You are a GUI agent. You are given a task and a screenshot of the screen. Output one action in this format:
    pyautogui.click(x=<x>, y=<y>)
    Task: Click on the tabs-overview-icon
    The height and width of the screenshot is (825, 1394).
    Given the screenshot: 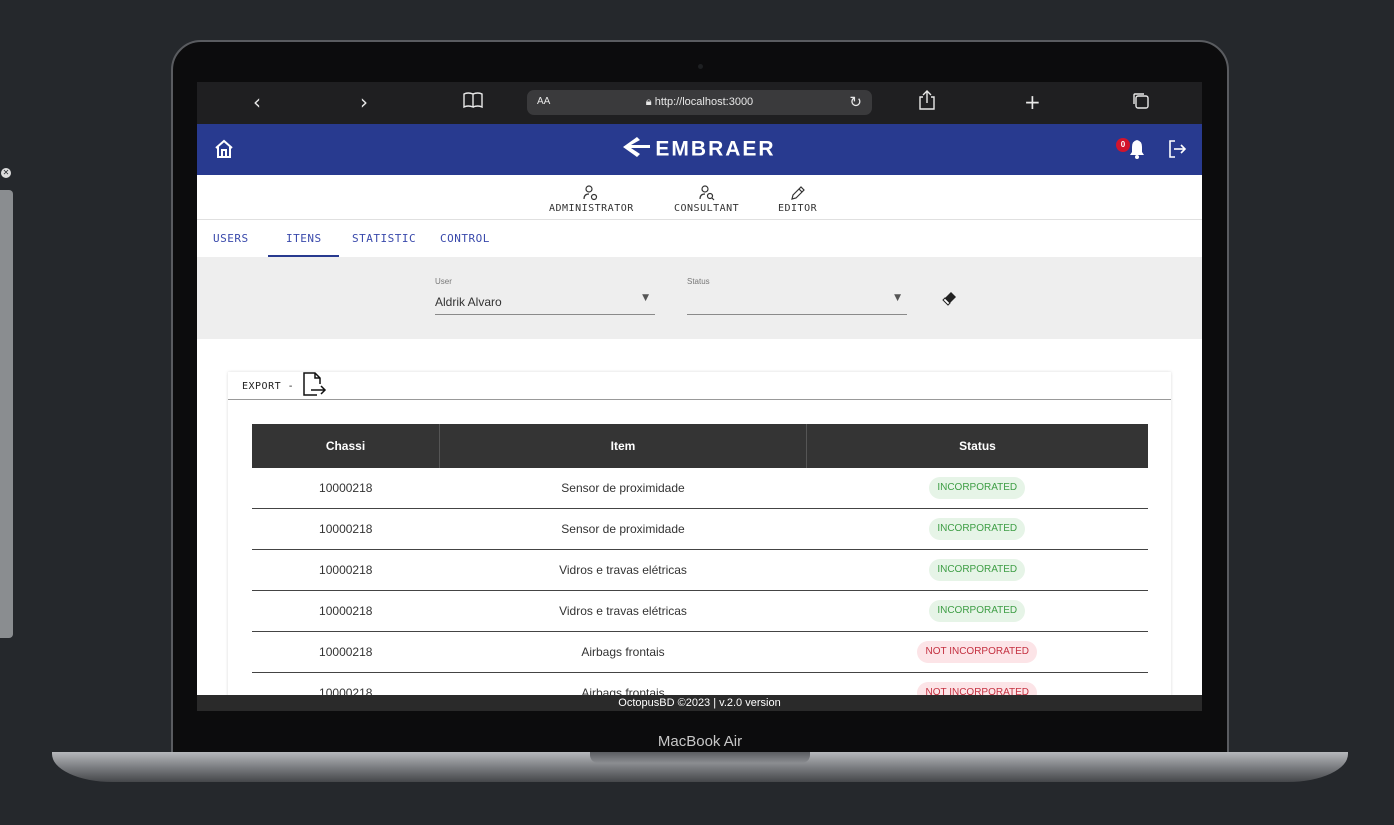 What is the action you would take?
    pyautogui.click(x=1141, y=103)
    